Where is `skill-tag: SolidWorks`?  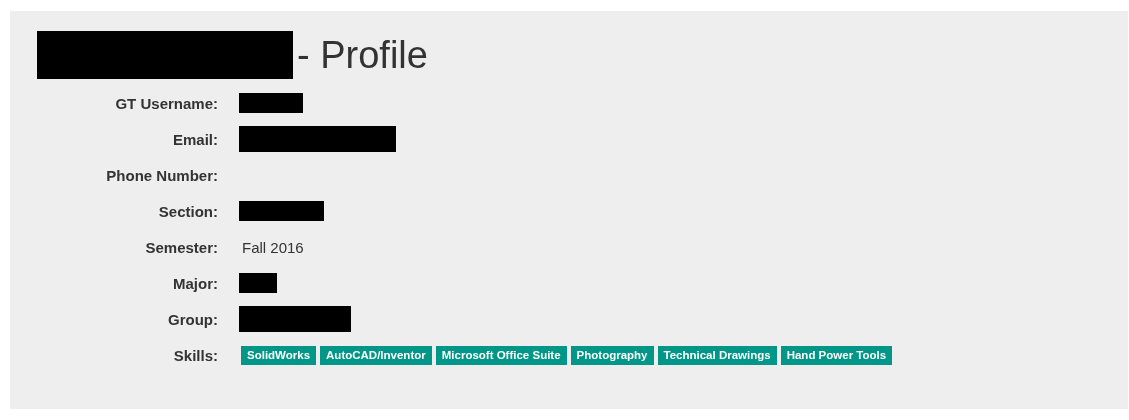
skill-tag: SolidWorks is located at coordinates (279, 355).